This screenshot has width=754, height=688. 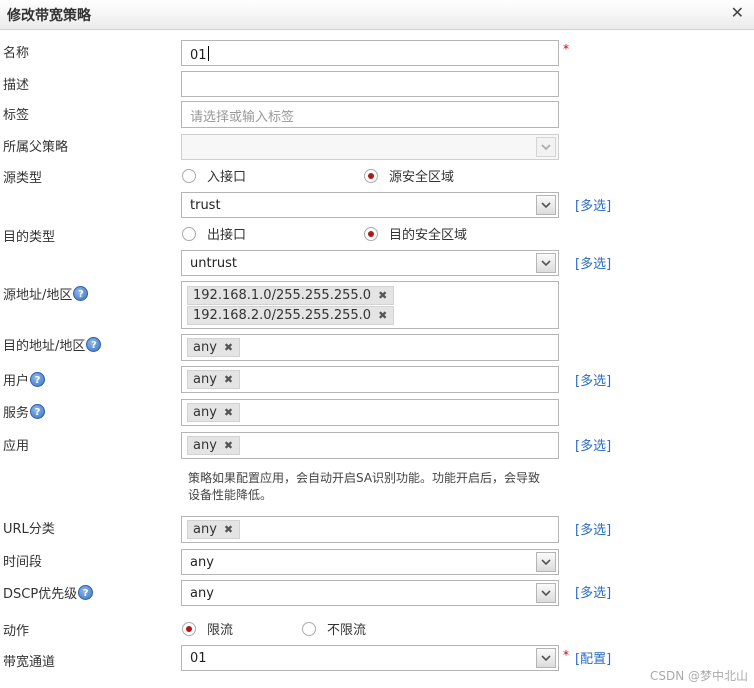 What do you see at coordinates (214, 233) in the screenshot?
I see `radio-dest-interface: 出接口` at bounding box center [214, 233].